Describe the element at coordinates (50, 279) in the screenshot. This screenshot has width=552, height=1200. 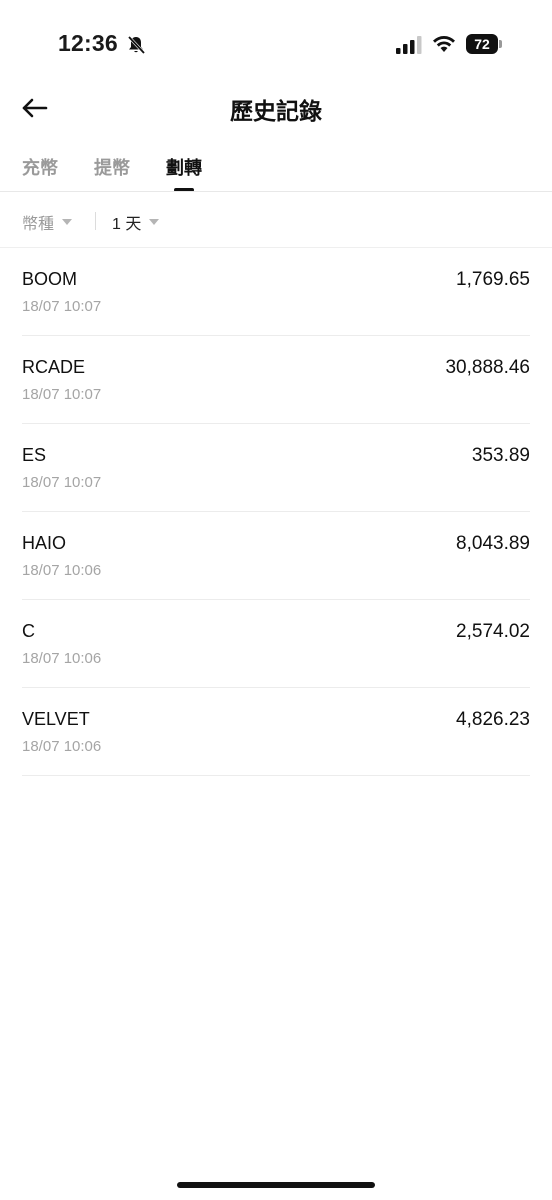
I see `coin-name: BOOM` at that location.